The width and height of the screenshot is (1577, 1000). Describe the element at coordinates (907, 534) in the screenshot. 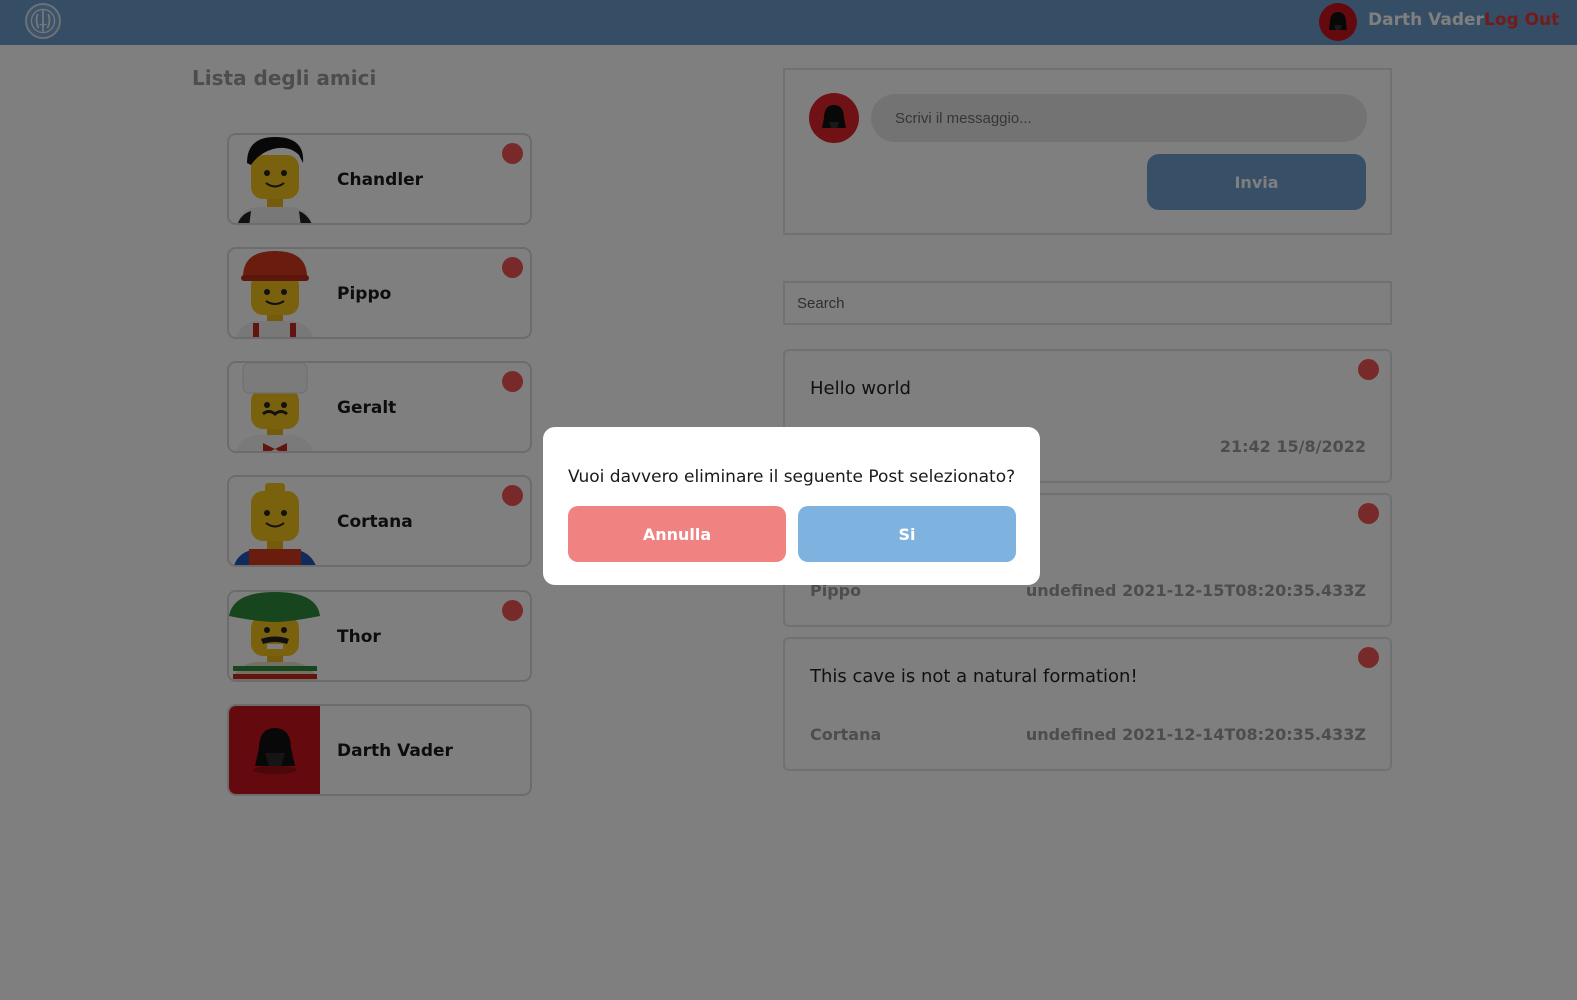

I see `confirm-button: Si` at that location.